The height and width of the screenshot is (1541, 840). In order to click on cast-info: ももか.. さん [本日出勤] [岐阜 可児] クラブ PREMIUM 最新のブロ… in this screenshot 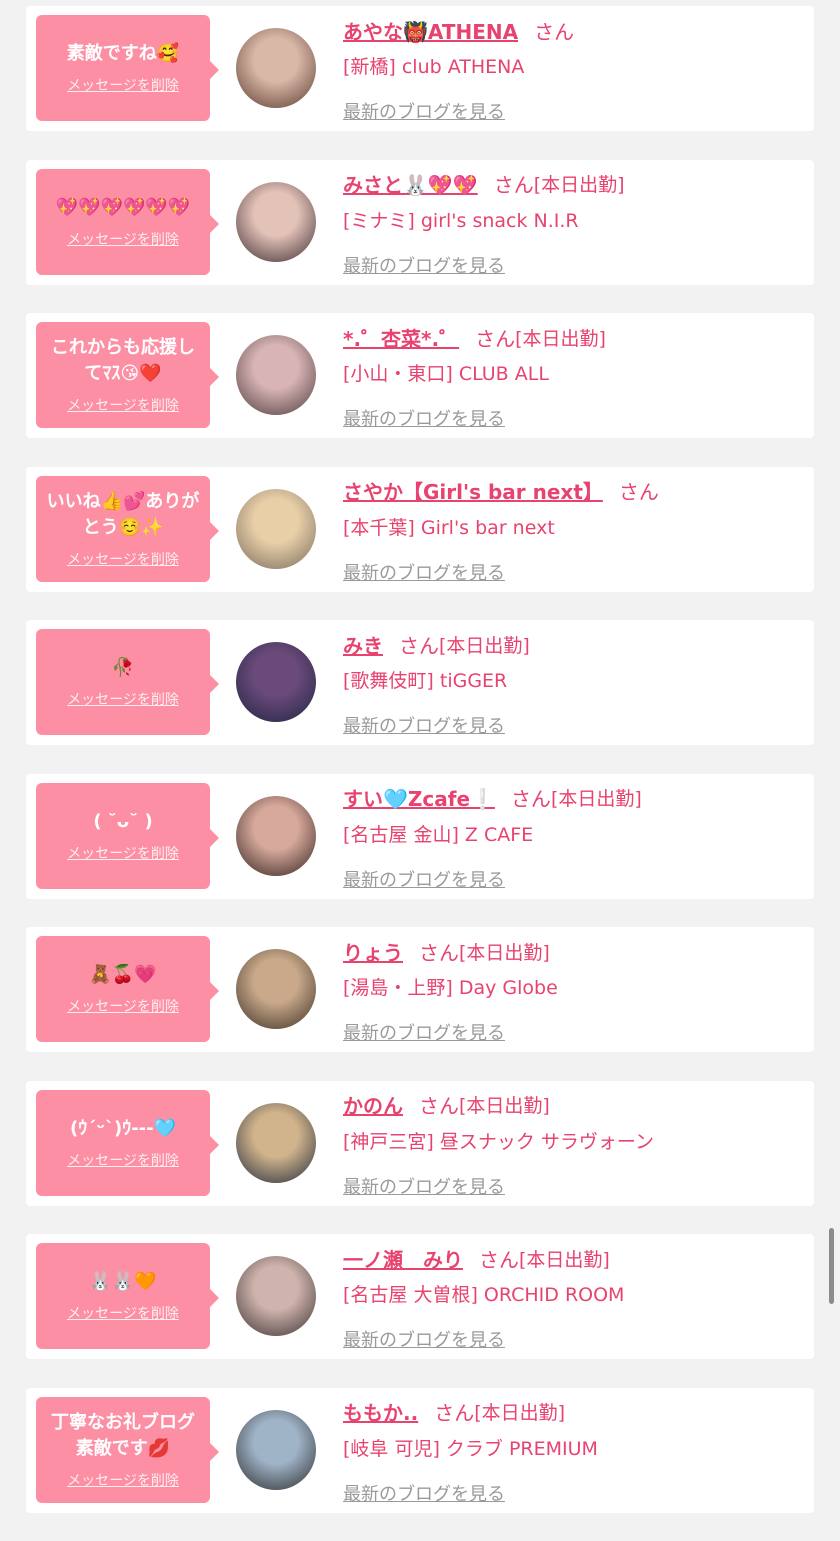, I will do `click(573, 1451)`.